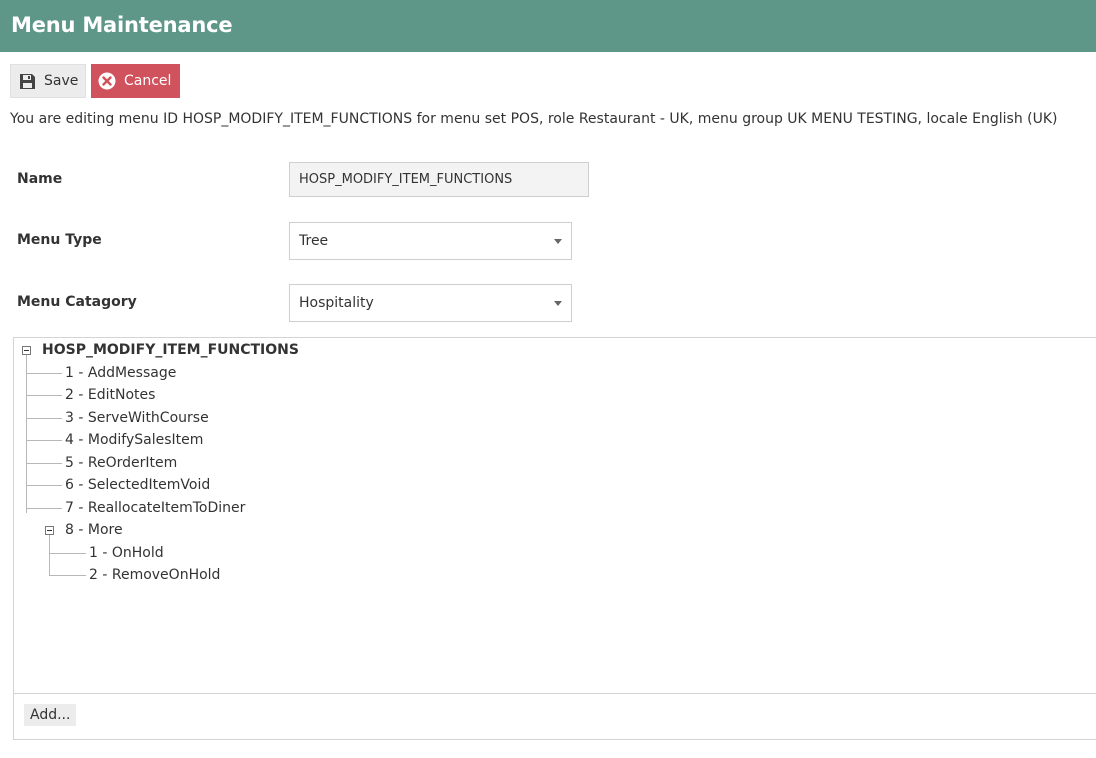 This screenshot has height=758, width=1096. What do you see at coordinates (439, 179) in the screenshot?
I see `name-field: HOSP_MODIFY_ITEM_FUNCTIONS` at bounding box center [439, 179].